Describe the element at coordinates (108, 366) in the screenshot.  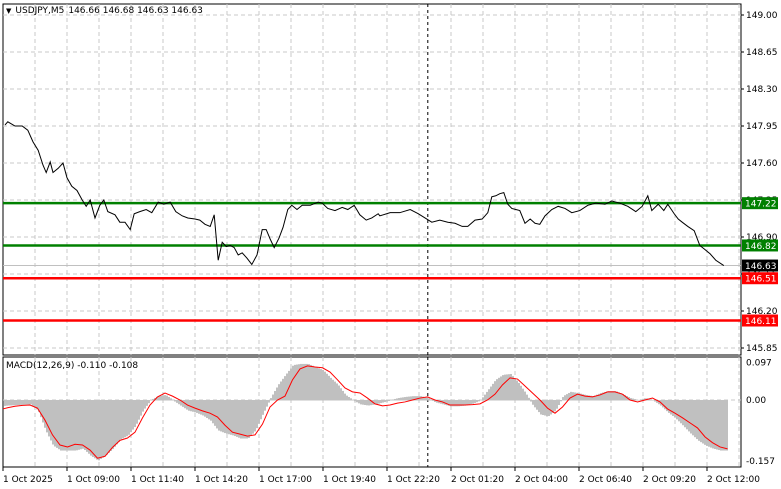
I see `macd-values: -0.110 -0.108` at that location.